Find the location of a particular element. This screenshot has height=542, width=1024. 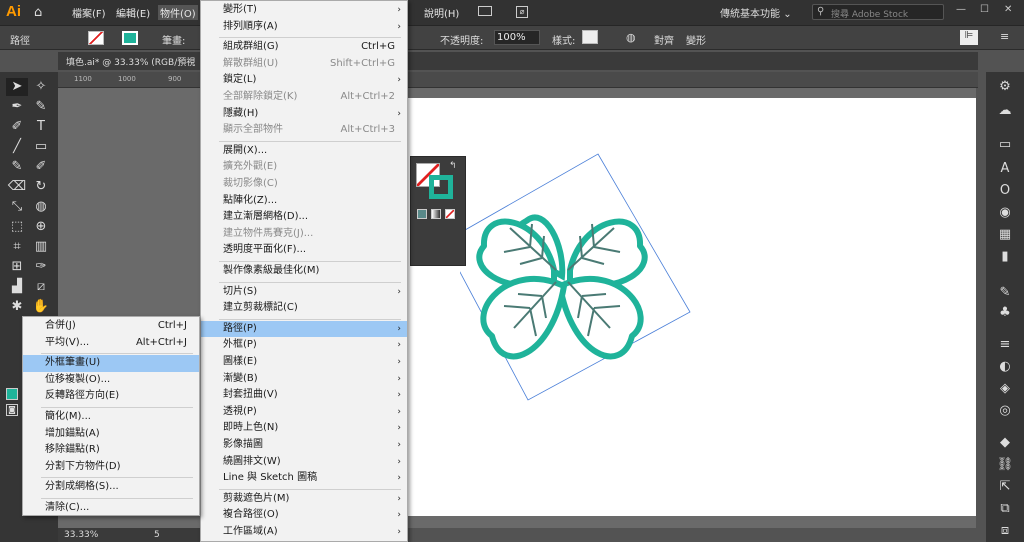

symbols-icon: ♣ is located at coordinates (1005, 313).